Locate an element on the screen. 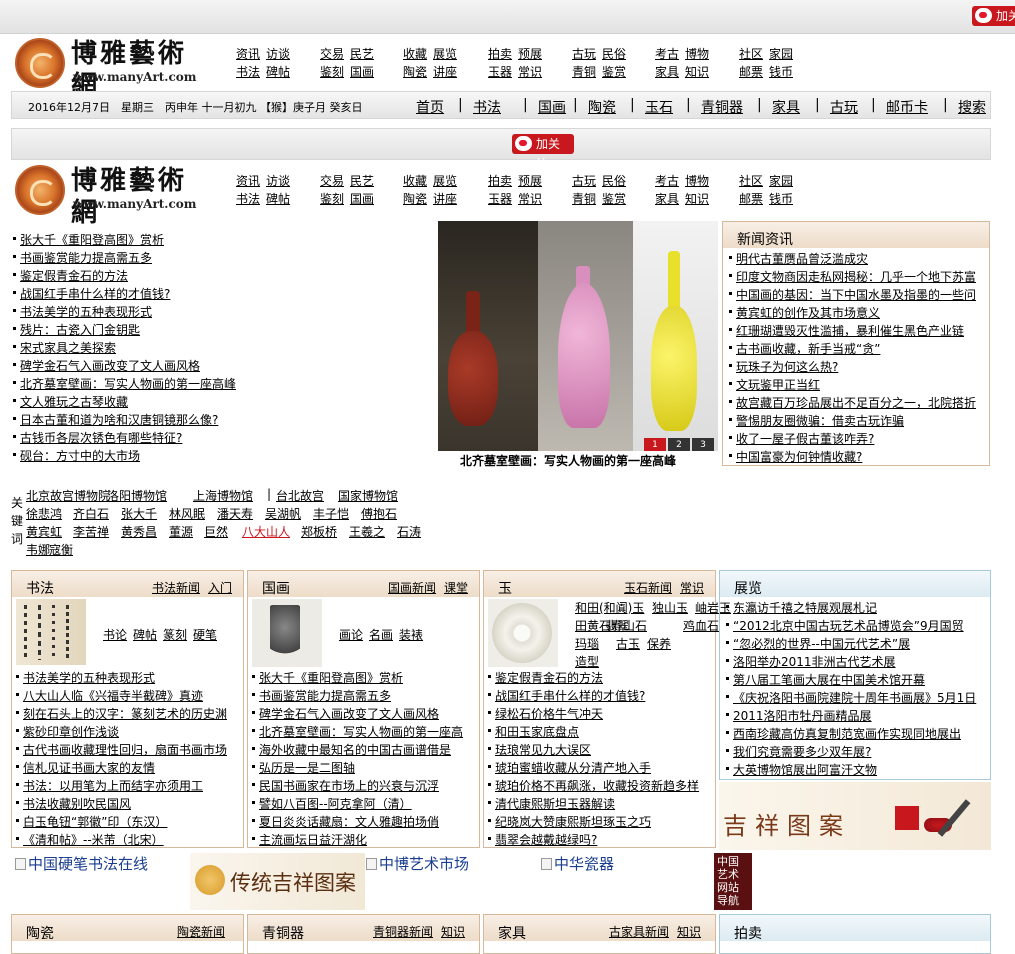 This screenshot has height=954, width=1015. list-item: 书画鉴赏能力提高需五多 is located at coordinates (321, 695).